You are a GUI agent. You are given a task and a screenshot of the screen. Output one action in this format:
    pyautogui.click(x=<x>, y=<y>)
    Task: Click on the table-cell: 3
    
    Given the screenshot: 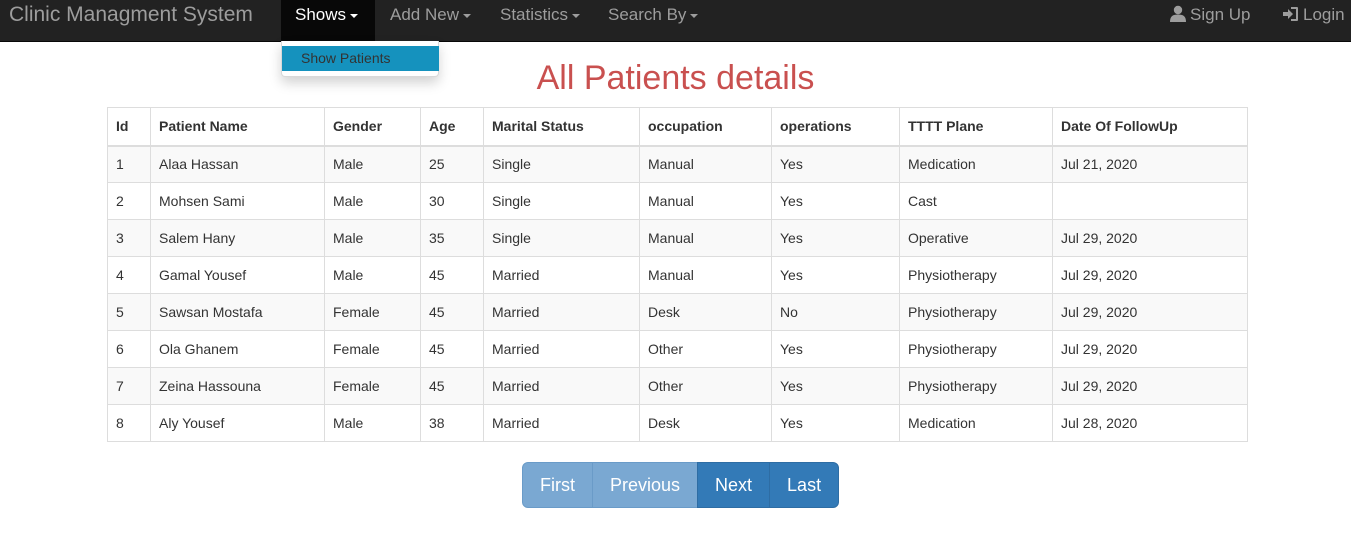 What is the action you would take?
    pyautogui.click(x=129, y=238)
    